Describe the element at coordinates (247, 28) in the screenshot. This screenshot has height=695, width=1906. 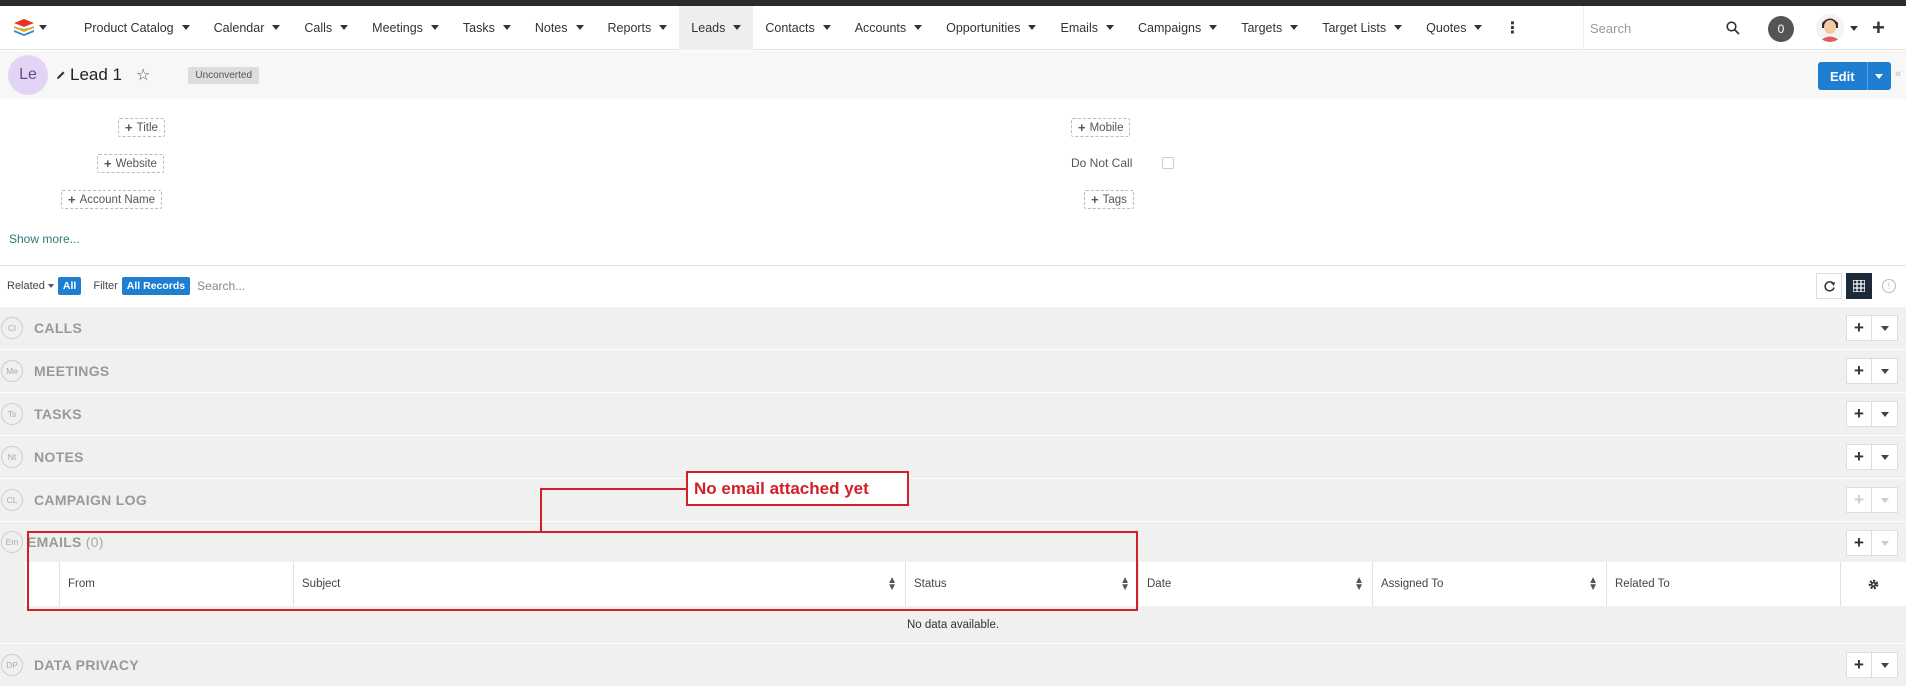
I see `nav-tab-calendar: Calendar` at that location.